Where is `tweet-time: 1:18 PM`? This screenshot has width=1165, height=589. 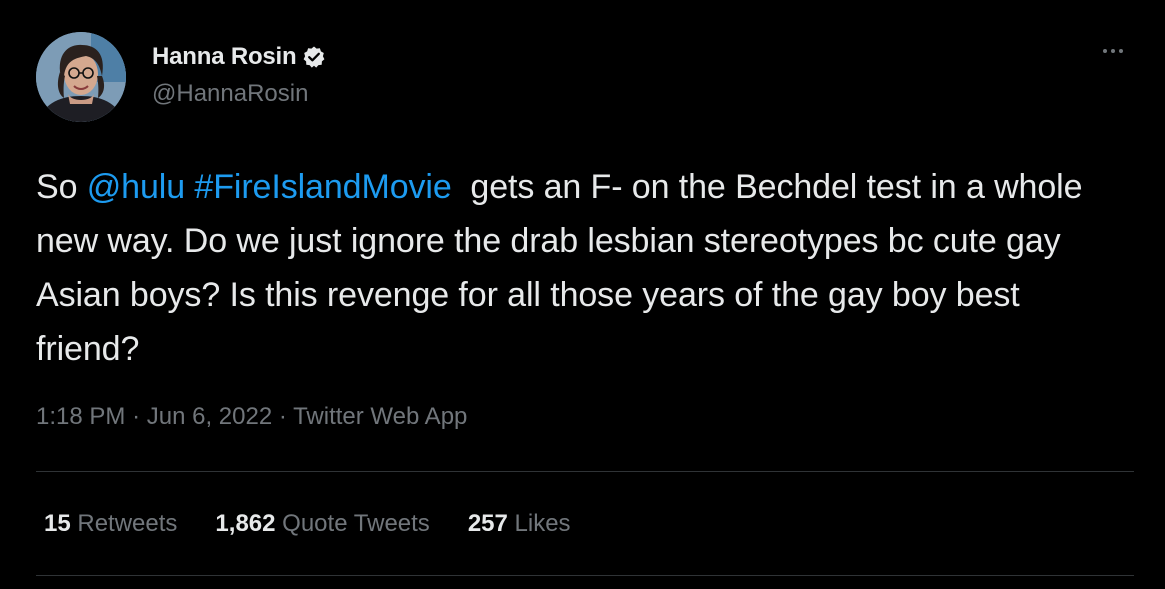
tweet-time: 1:18 PM is located at coordinates (80, 416).